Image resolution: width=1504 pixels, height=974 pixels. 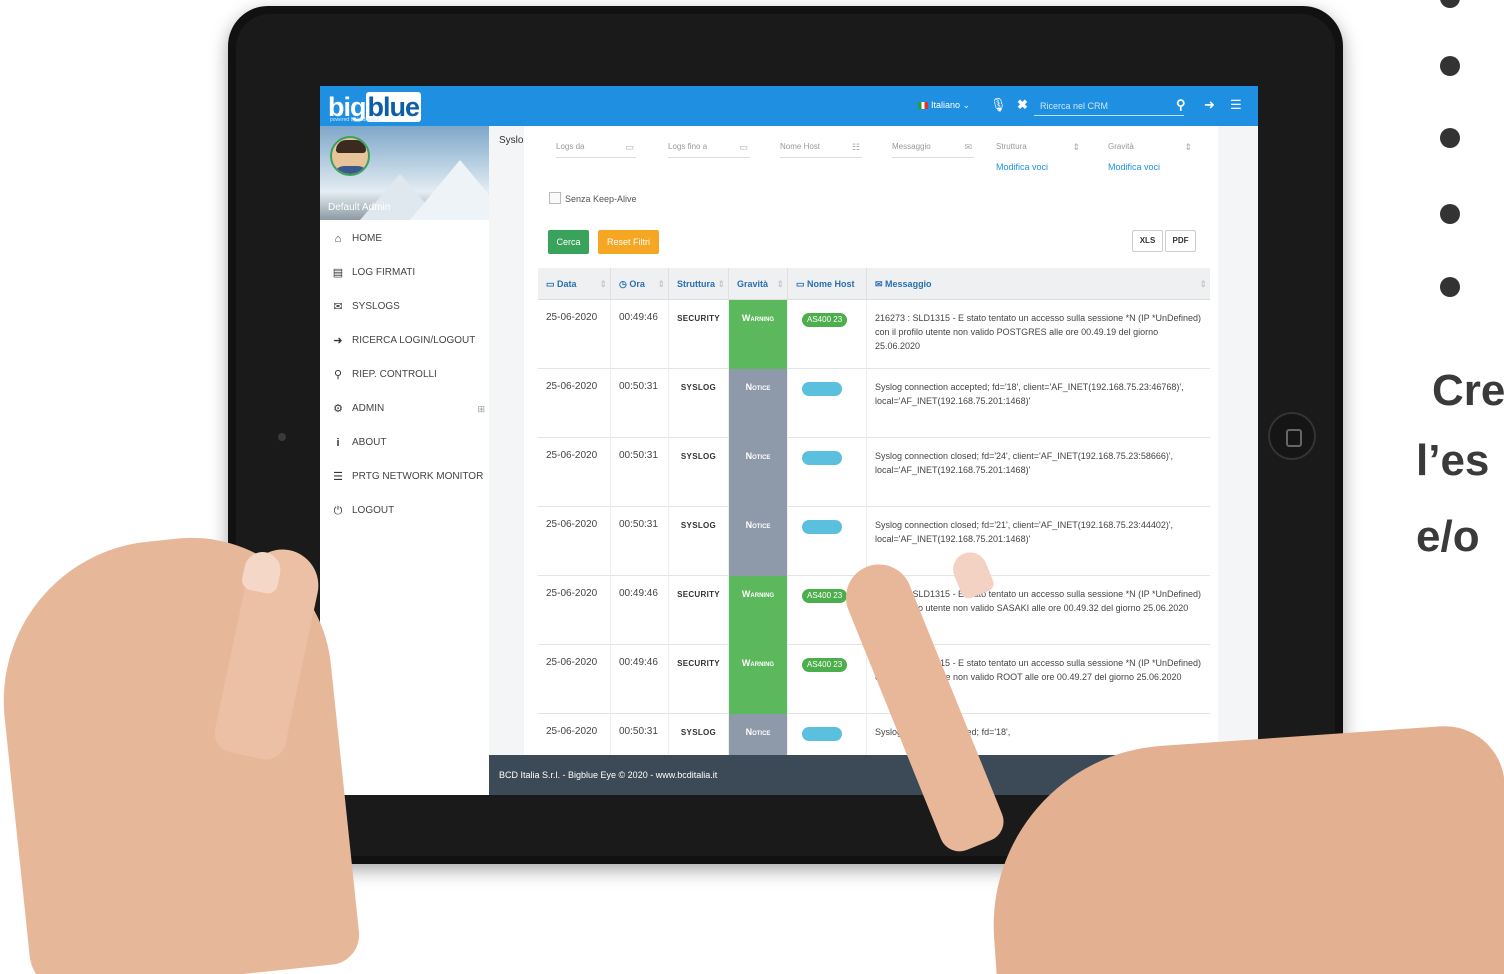 I want to click on list-icon: ☷, so click(x=855, y=147).